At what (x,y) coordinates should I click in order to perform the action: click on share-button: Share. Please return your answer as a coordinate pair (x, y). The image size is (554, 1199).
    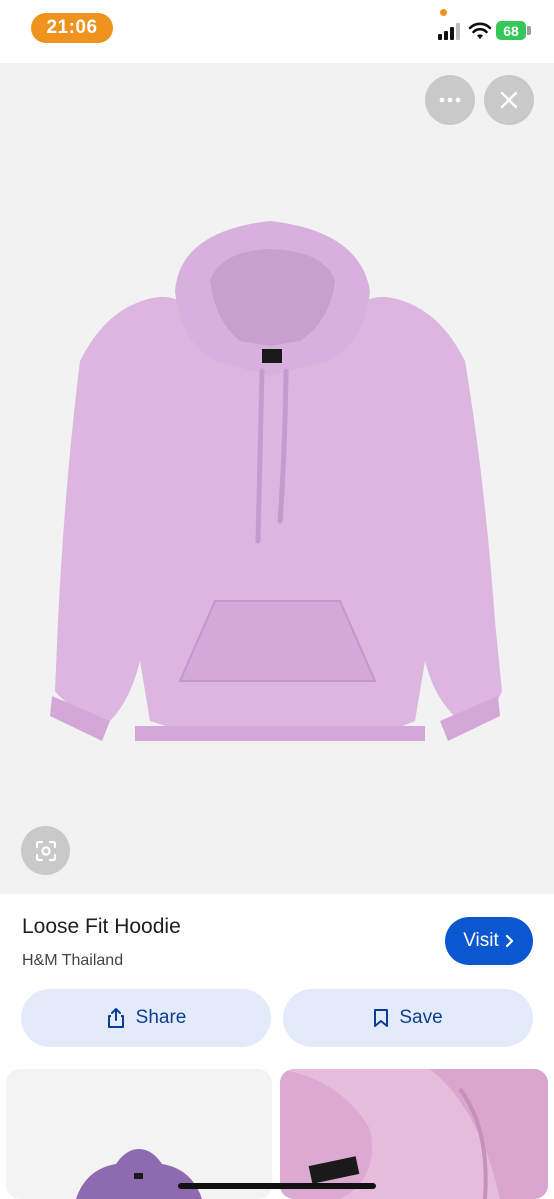
    Looking at the image, I should click on (146, 1018).